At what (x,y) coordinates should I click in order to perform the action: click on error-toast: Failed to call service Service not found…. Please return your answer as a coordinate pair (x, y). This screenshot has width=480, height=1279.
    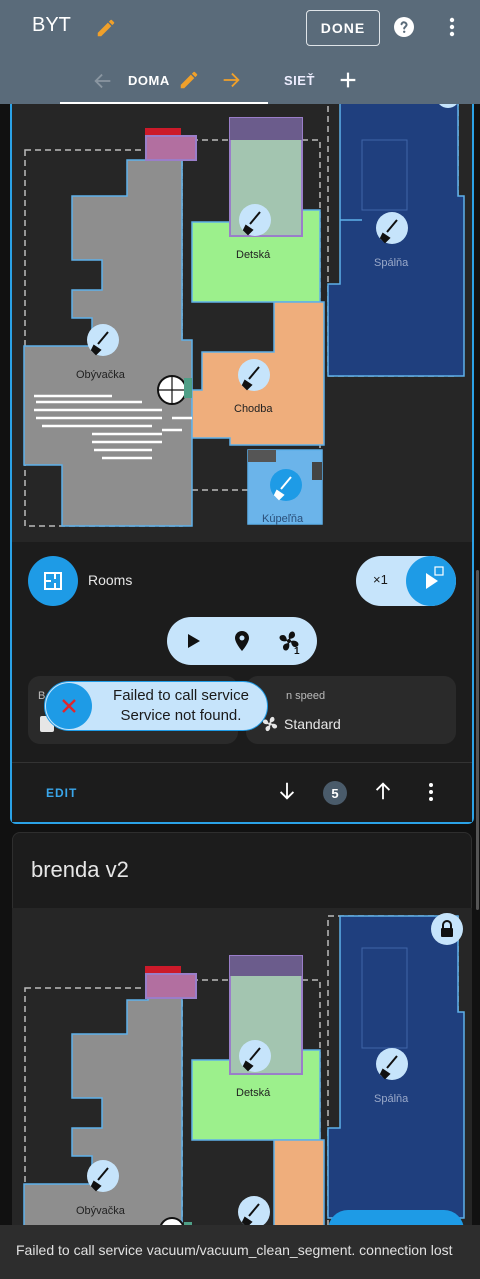
    Looking at the image, I should click on (156, 706).